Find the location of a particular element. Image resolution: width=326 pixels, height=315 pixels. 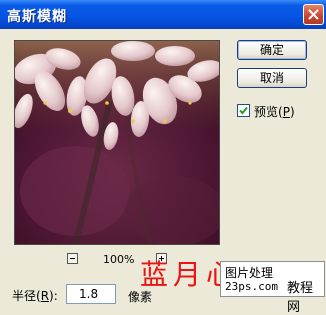

cancel-button: 取消 is located at coordinates (272, 78).